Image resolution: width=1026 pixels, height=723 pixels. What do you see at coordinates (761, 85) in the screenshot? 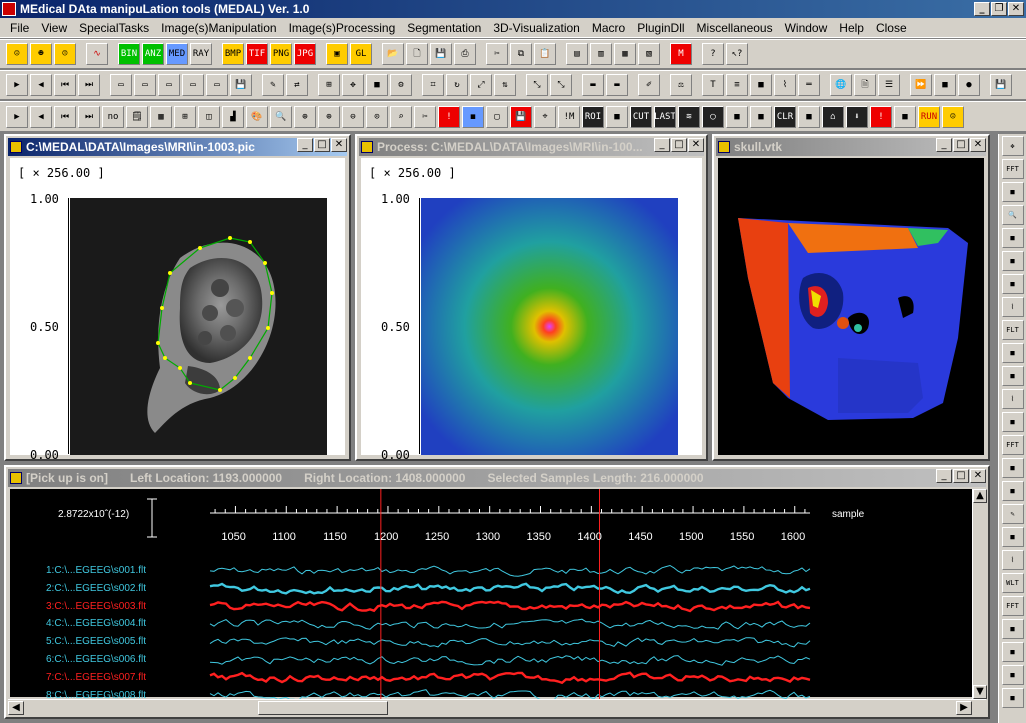
I see `block-icon-button: ■` at bounding box center [761, 85].